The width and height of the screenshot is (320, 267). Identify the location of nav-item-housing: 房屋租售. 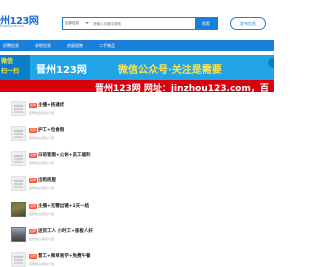
(75, 45).